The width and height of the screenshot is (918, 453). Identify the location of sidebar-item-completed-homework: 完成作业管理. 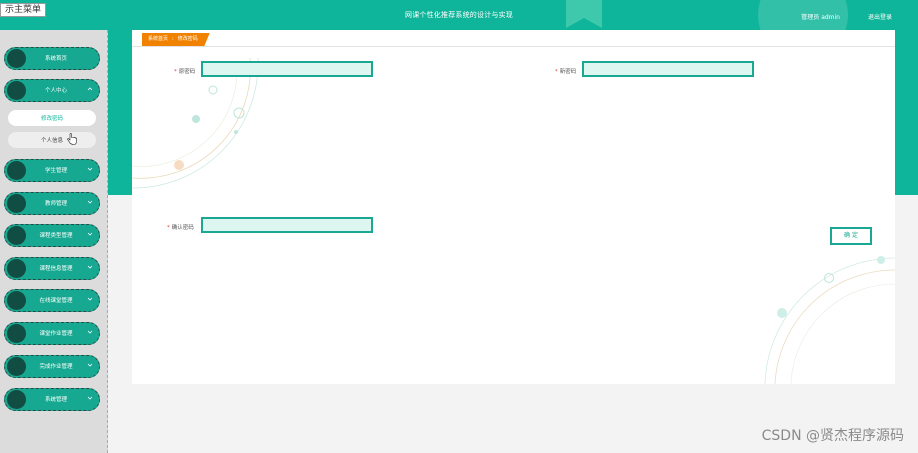
(52, 366).